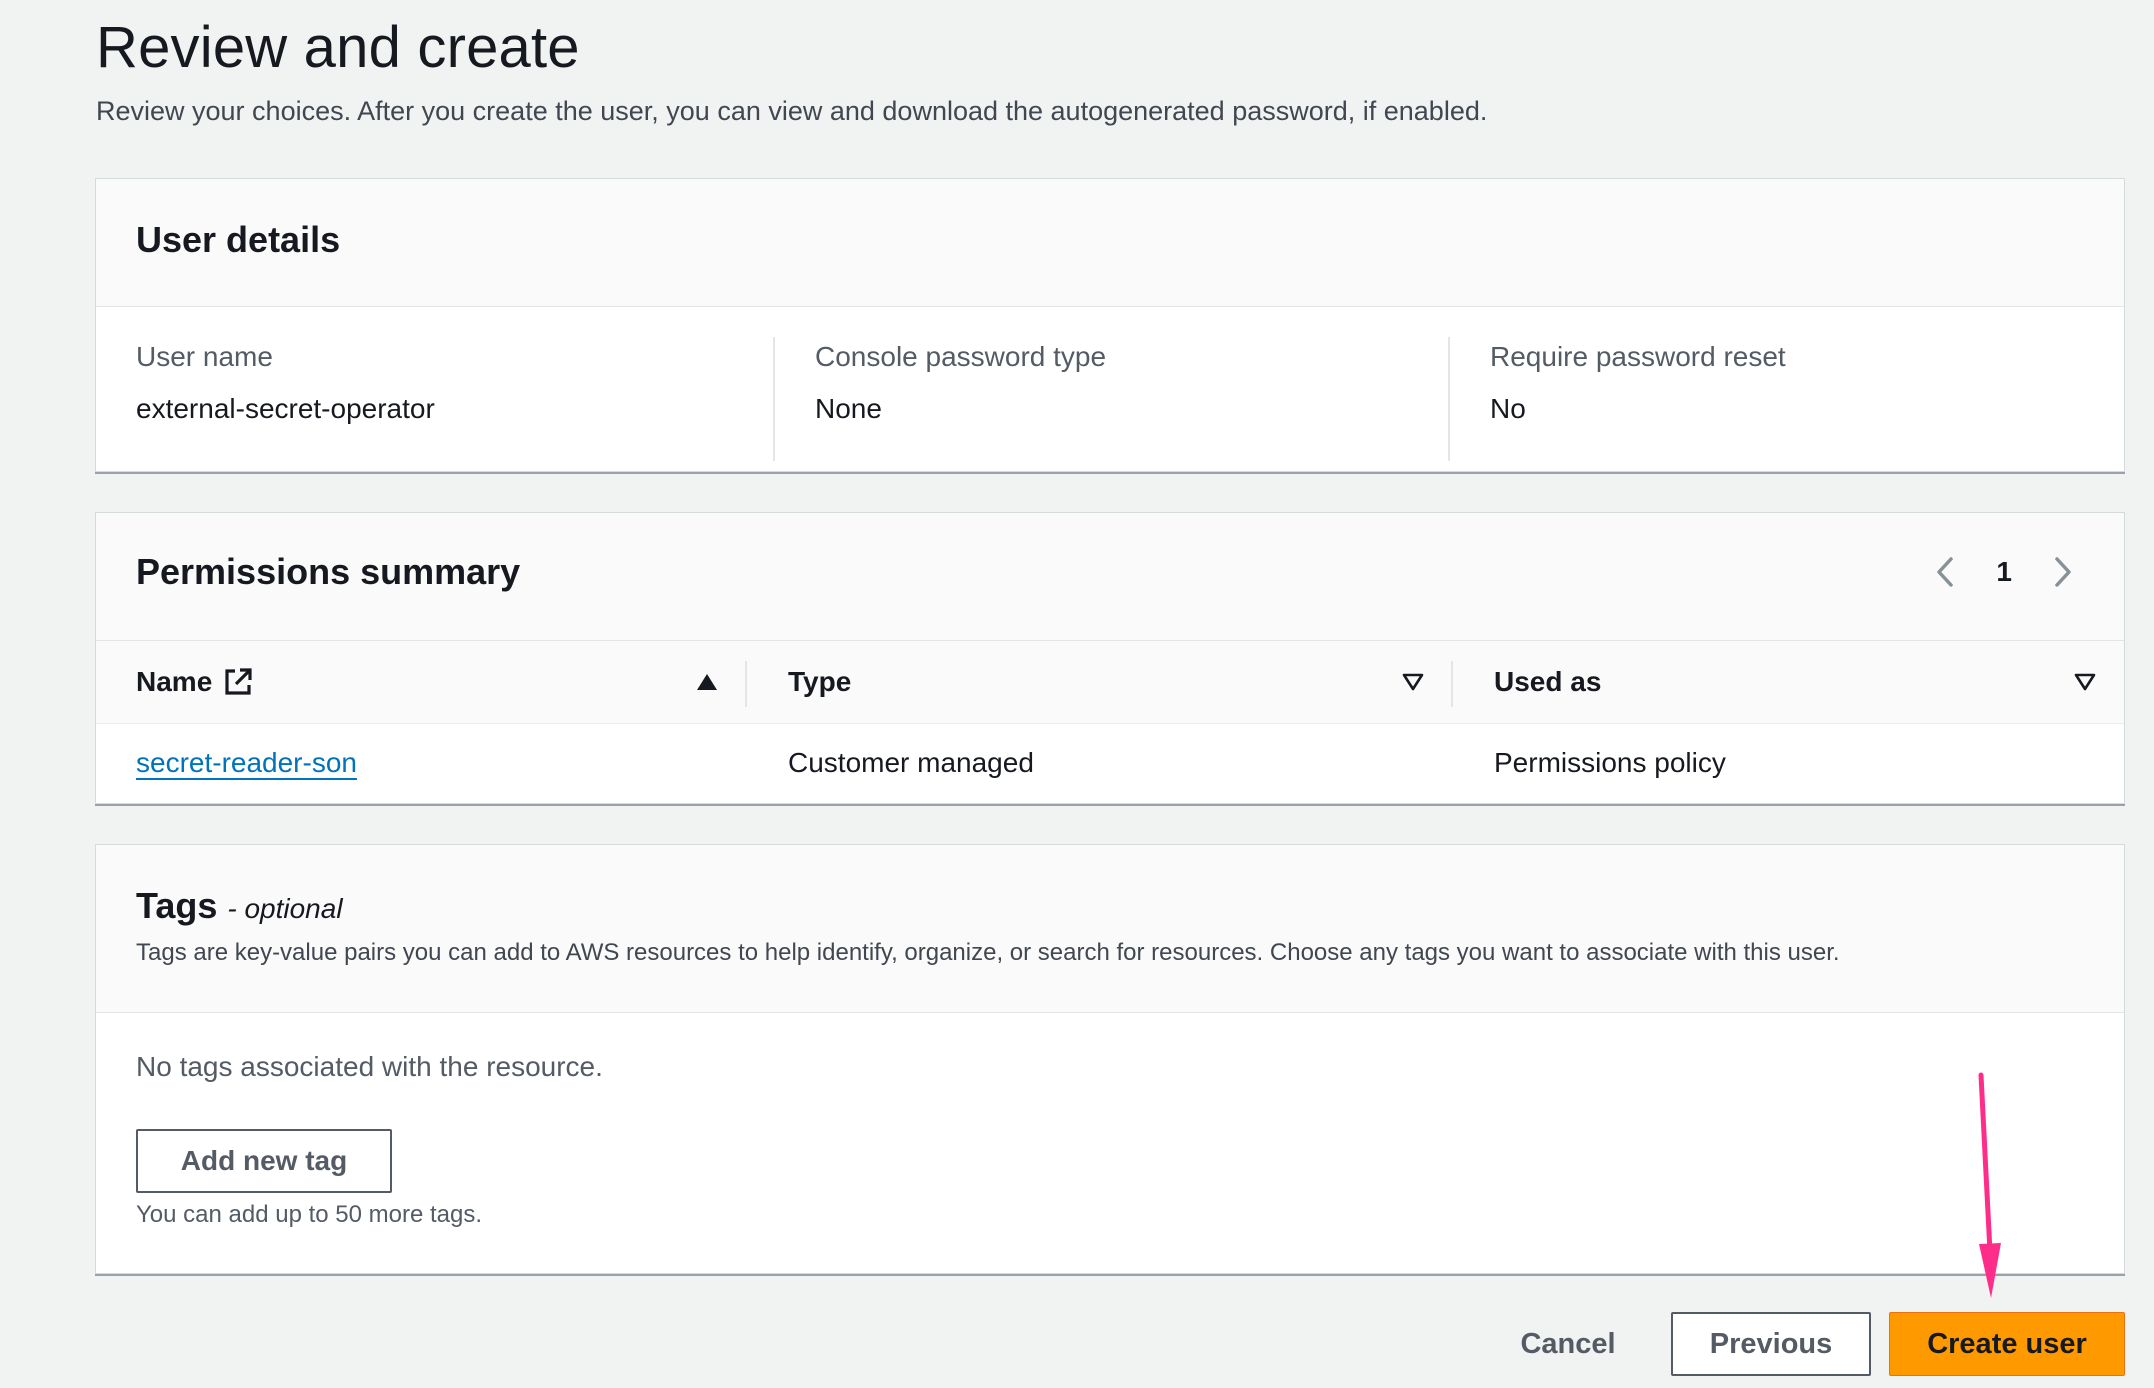 The width and height of the screenshot is (2154, 1388). I want to click on create-user-button: Create user, so click(2007, 1344).